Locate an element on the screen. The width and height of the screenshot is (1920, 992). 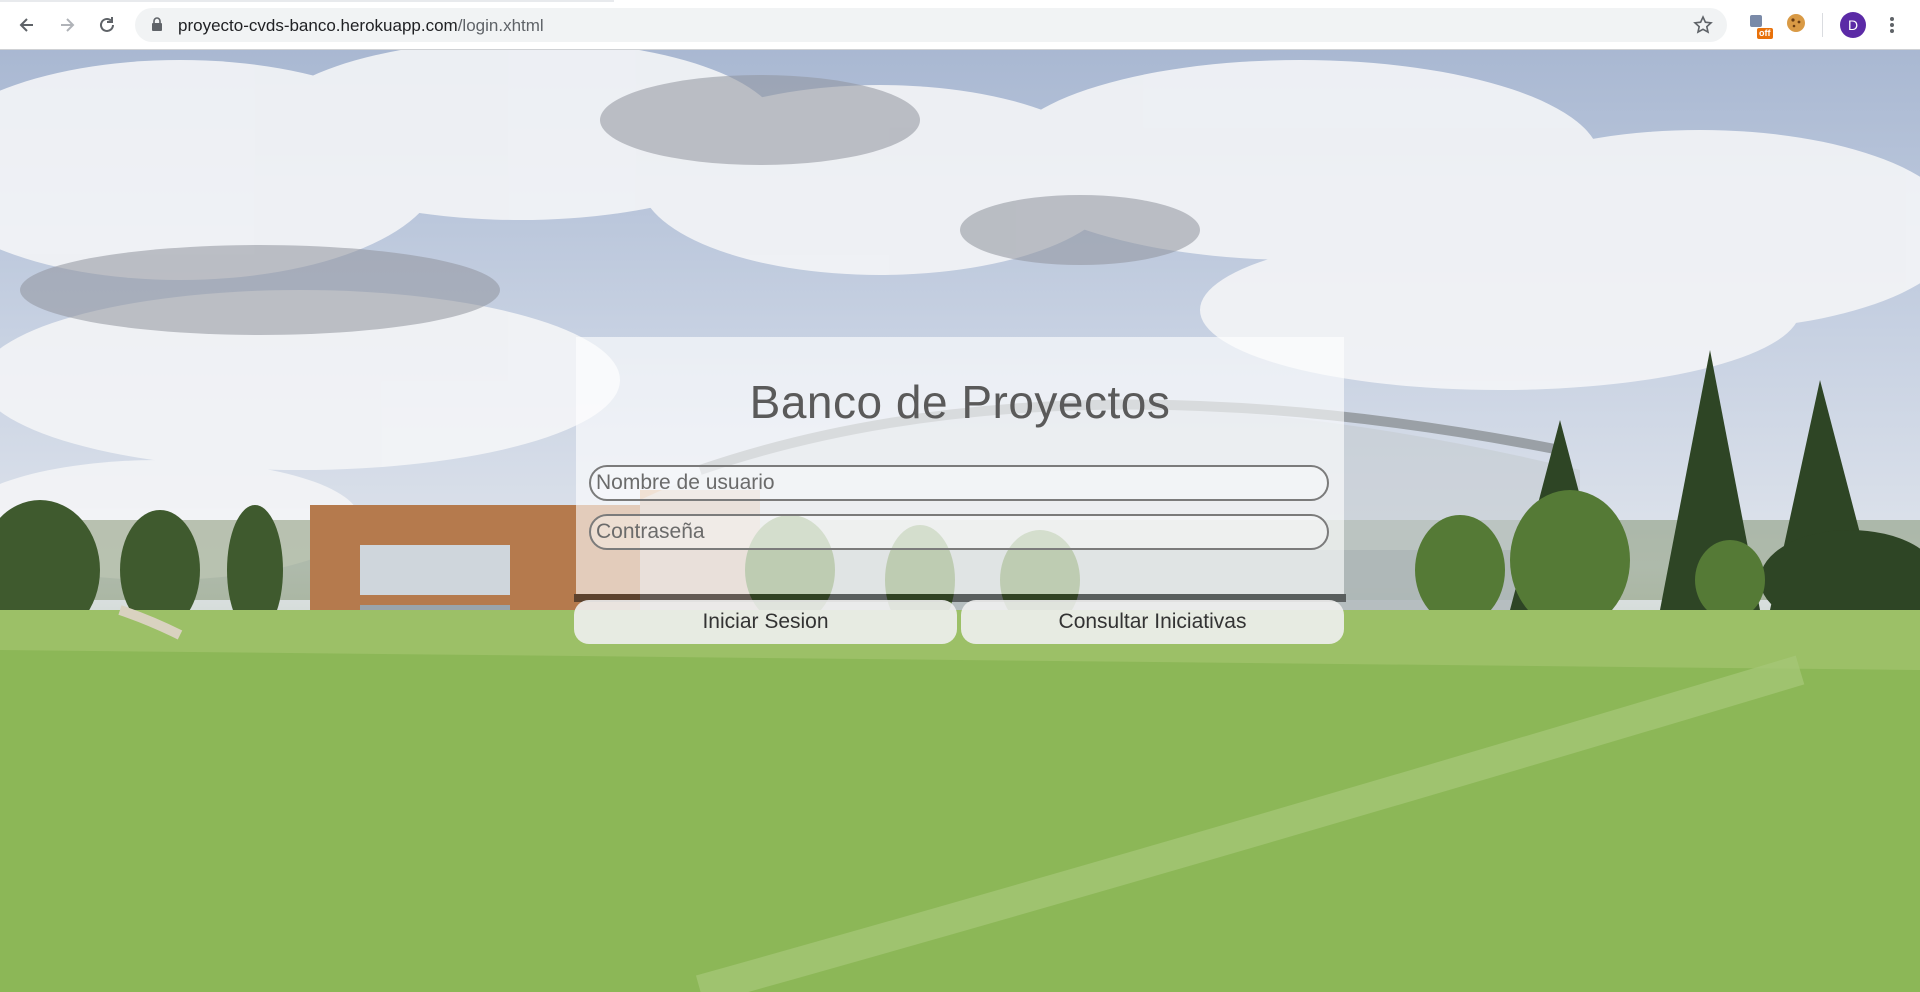
reload-button is located at coordinates (107, 25).